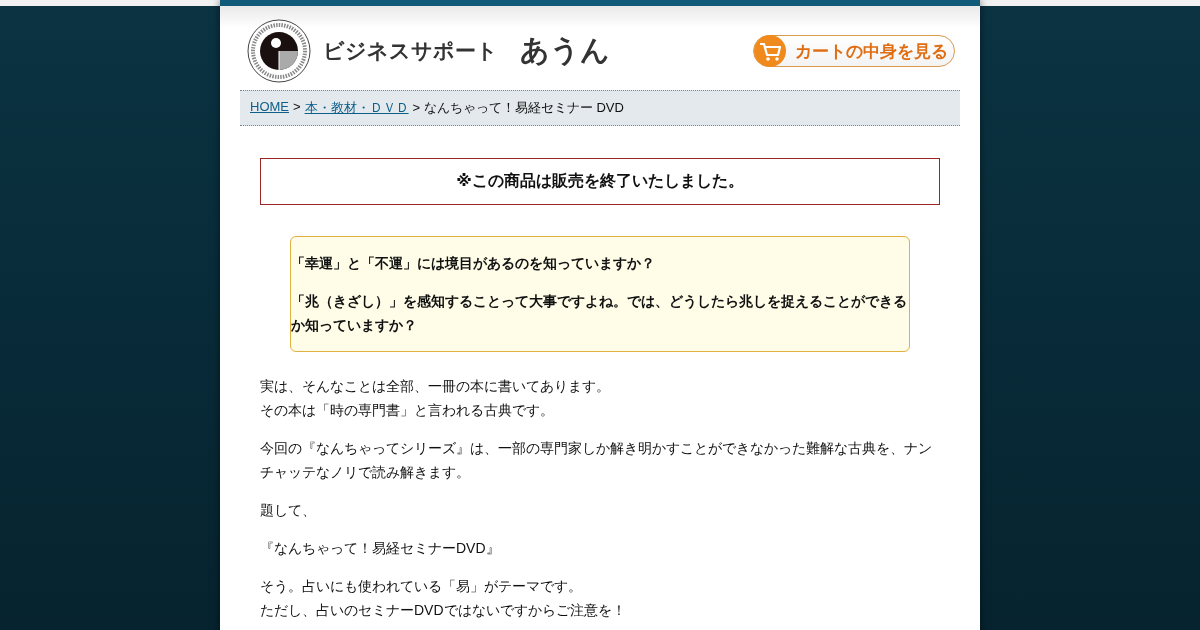 This screenshot has width=1200, height=630. Describe the element at coordinates (854, 51) in the screenshot. I see `view-cart-button: カートの中身を見る` at that location.